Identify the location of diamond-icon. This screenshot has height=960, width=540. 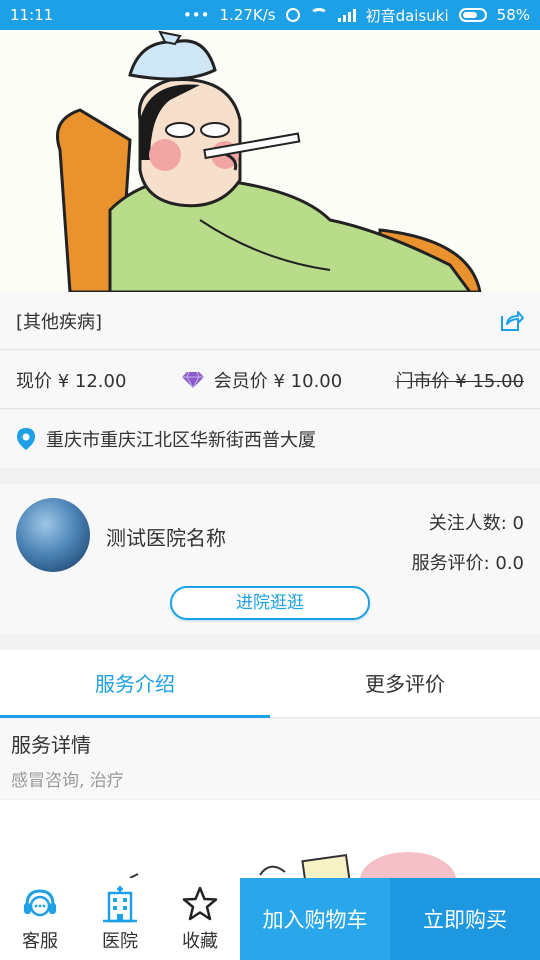
(192, 379).